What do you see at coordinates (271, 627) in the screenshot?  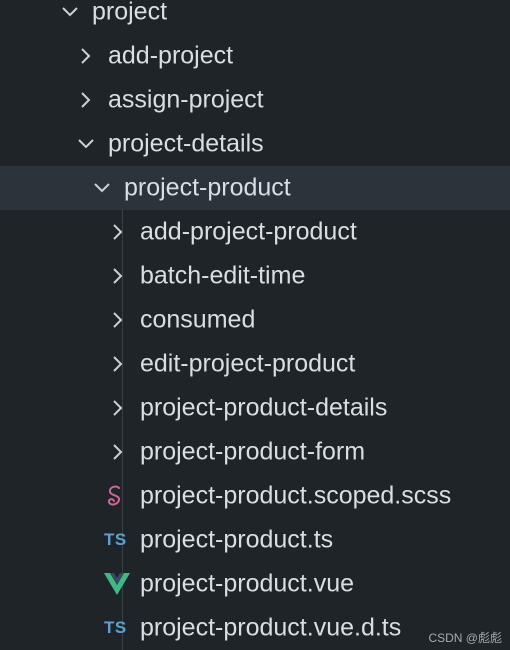 I see `tree-item-label: project-product.vue.d.ts` at bounding box center [271, 627].